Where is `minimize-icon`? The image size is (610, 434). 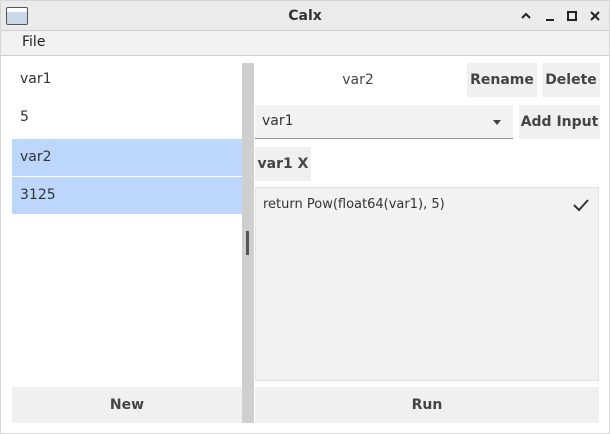
minimize-icon is located at coordinates (550, 20).